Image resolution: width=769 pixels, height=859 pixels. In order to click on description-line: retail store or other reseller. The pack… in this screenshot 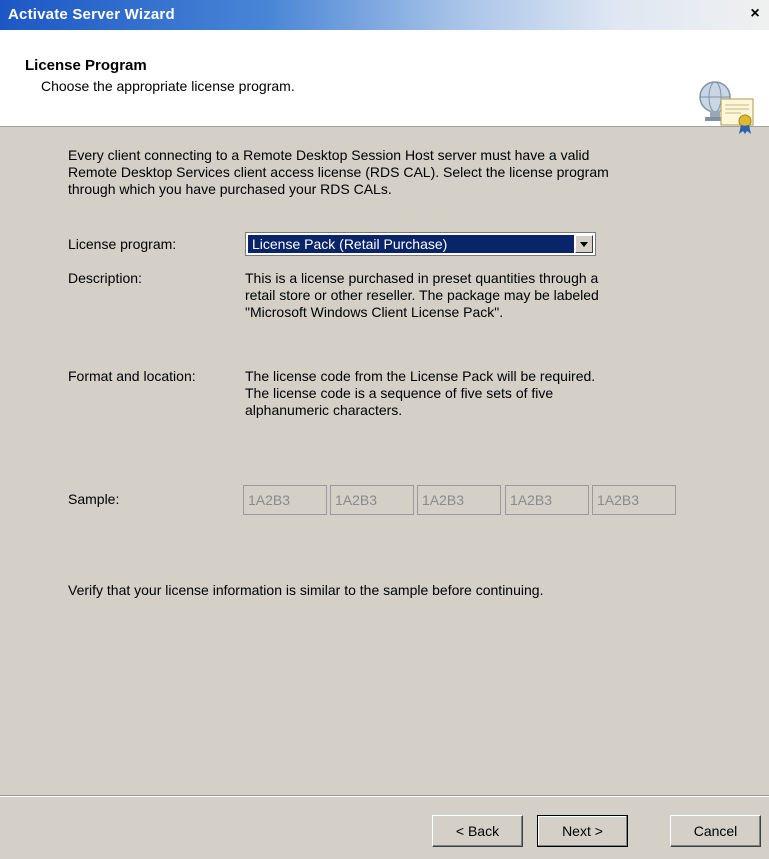, I will do `click(422, 295)`.